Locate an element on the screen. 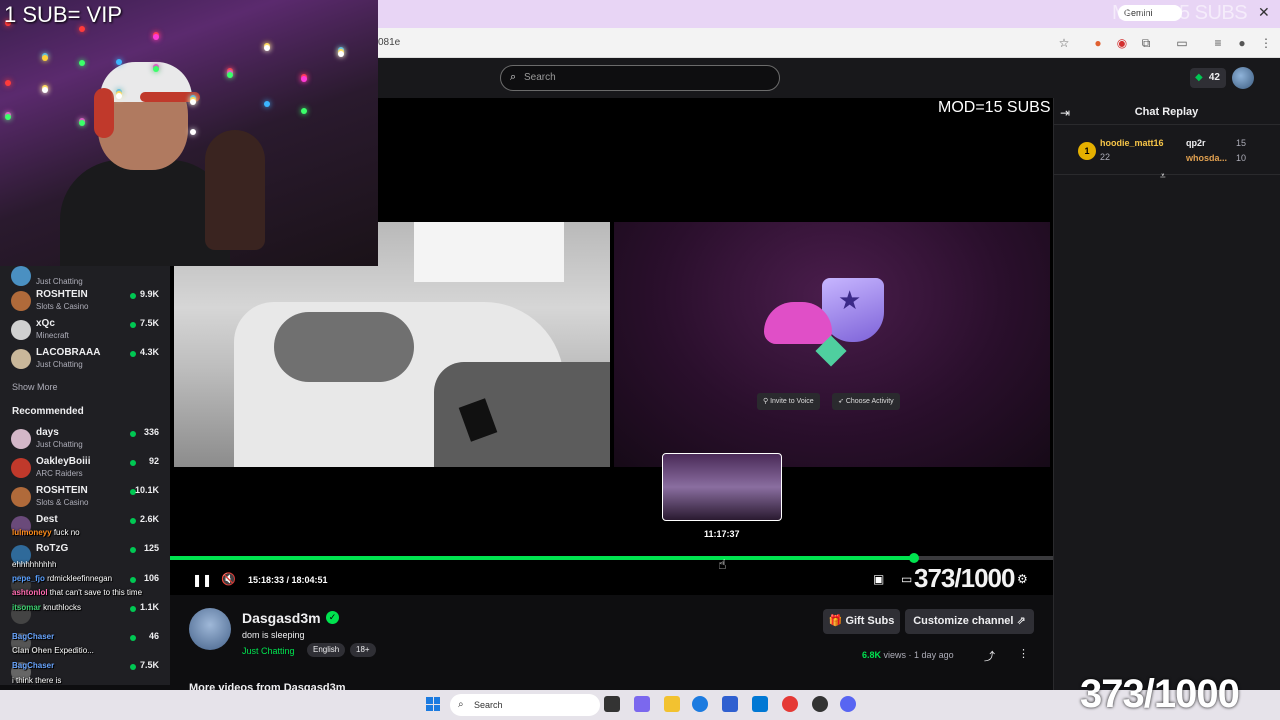 The width and height of the screenshot is (1280, 720). viewer-count: 2.6K is located at coordinates (149, 519).